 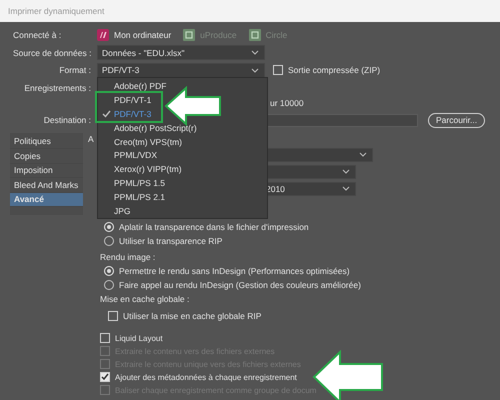 I want to click on menu-item: JPG, so click(x=114, y=211).